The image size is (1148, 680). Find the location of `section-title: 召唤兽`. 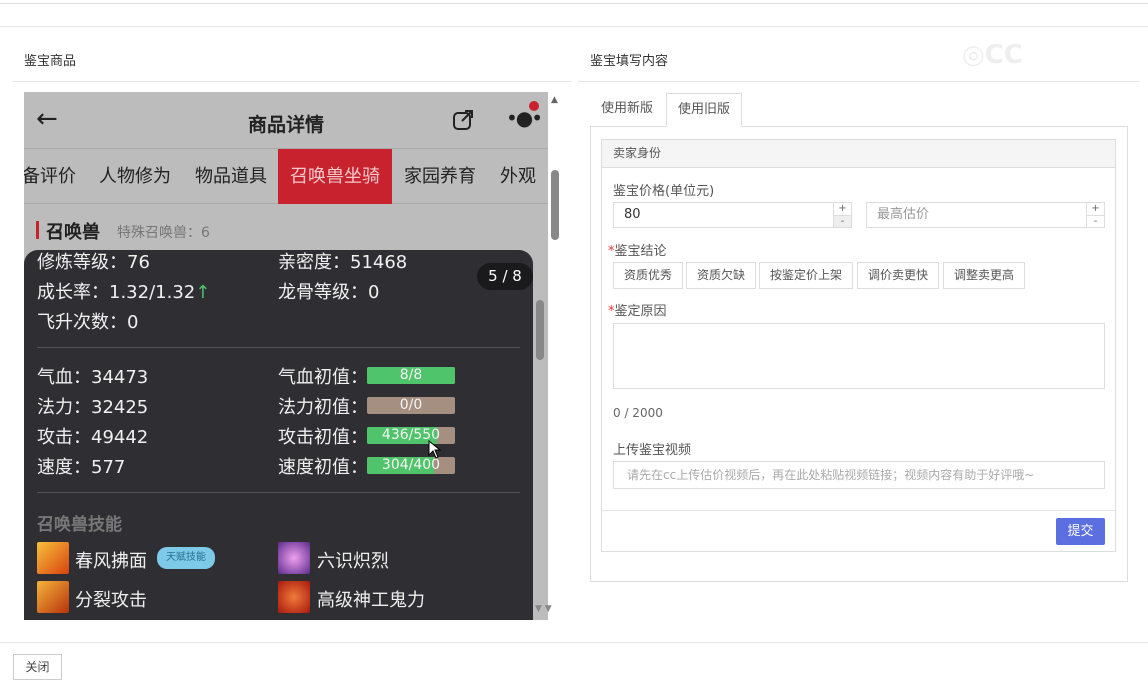

section-title: 召唤兽 is located at coordinates (73, 232).